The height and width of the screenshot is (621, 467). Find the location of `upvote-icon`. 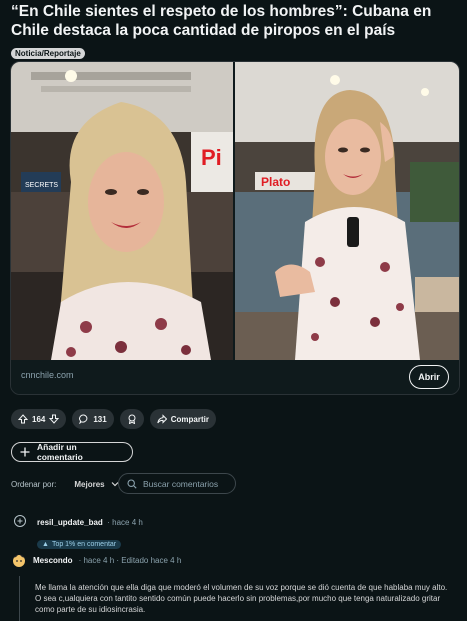

upvote-icon is located at coordinates (23, 419).